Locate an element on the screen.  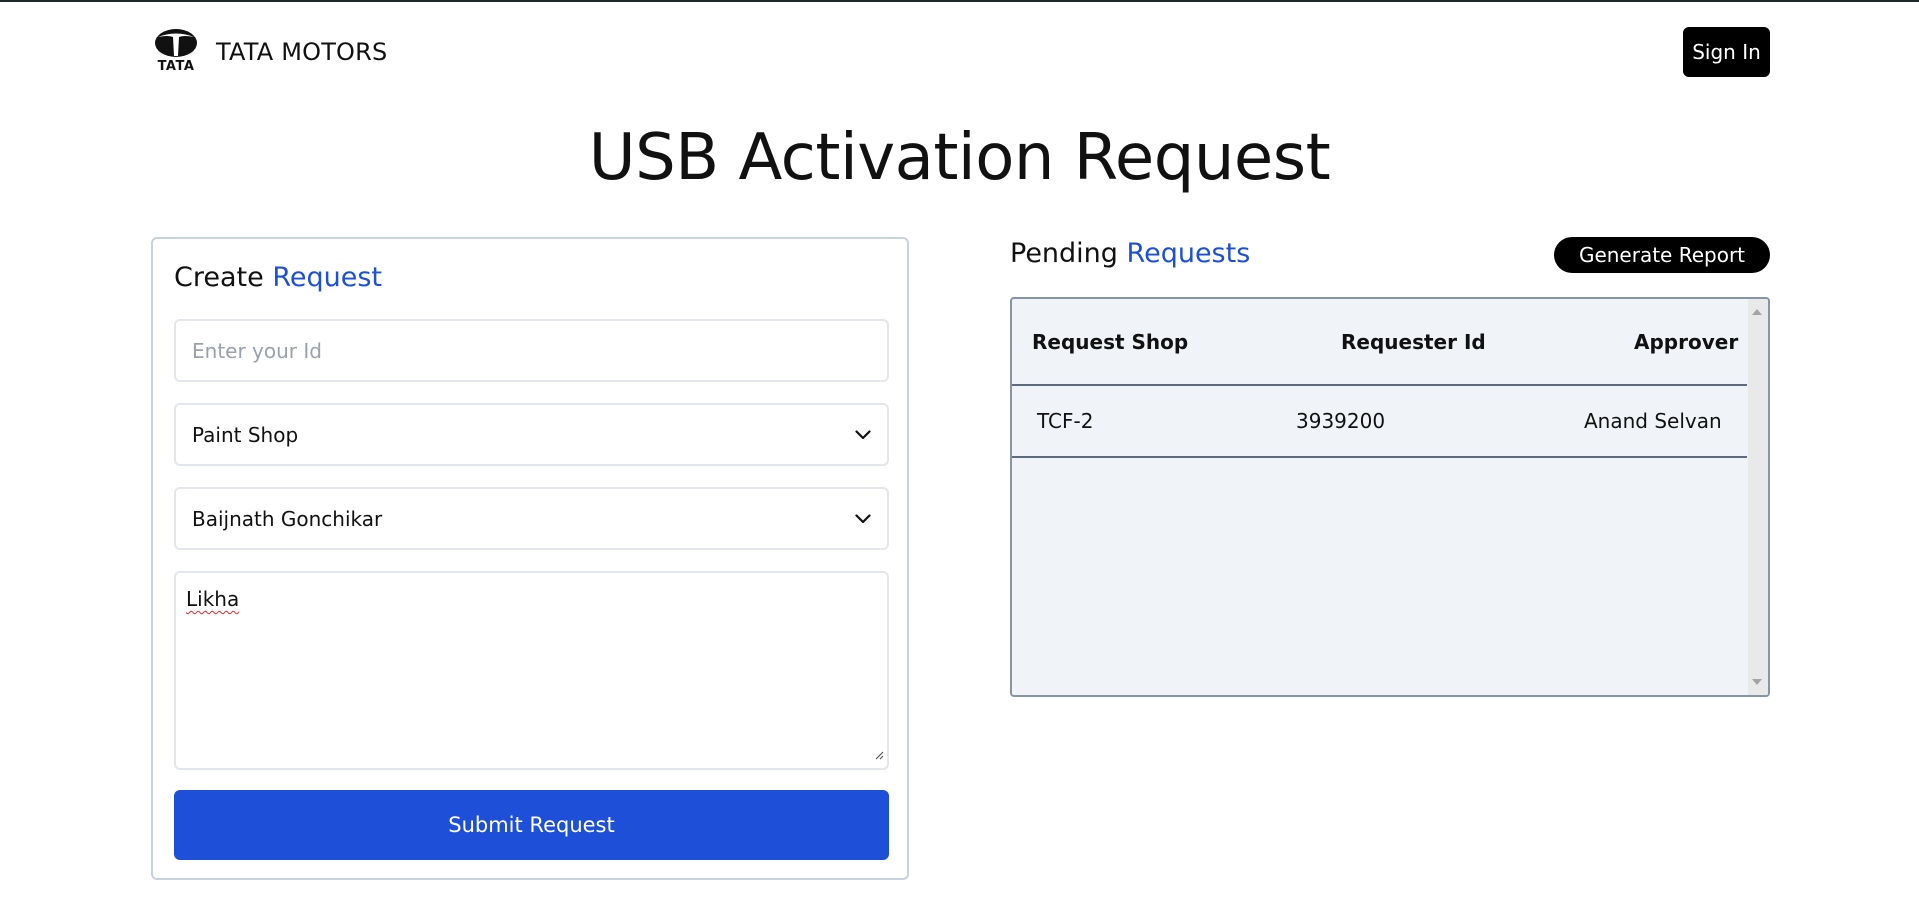
generate-report-button: Generate Report is located at coordinates (1662, 255).